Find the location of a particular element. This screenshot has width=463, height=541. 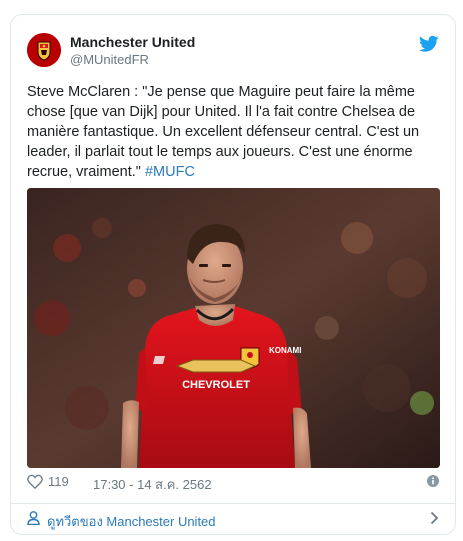

author-names: Manchester United @MUnitedFR is located at coordinates (132, 51).